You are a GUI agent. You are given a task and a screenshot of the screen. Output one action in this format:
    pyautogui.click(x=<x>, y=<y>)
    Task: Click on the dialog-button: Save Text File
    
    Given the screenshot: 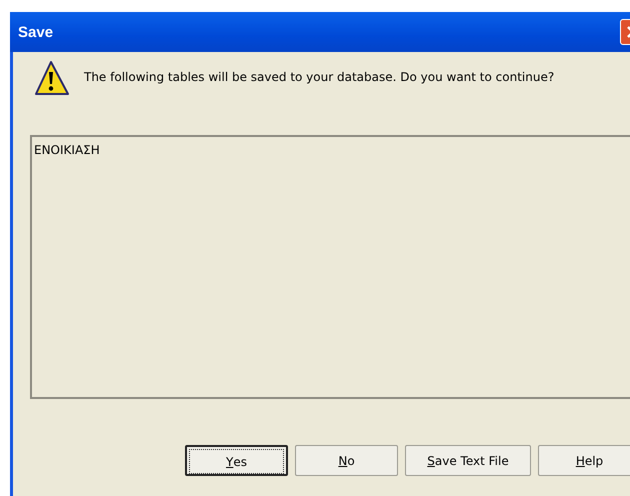 What is the action you would take?
    pyautogui.click(x=468, y=460)
    